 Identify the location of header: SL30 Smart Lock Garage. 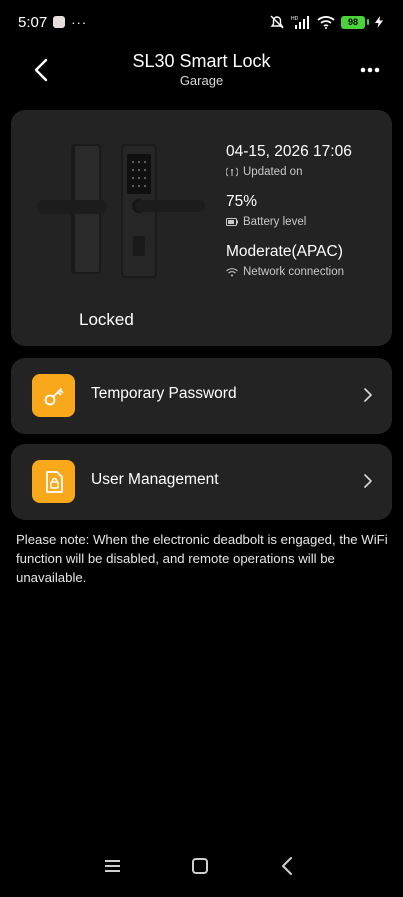
(201, 70).